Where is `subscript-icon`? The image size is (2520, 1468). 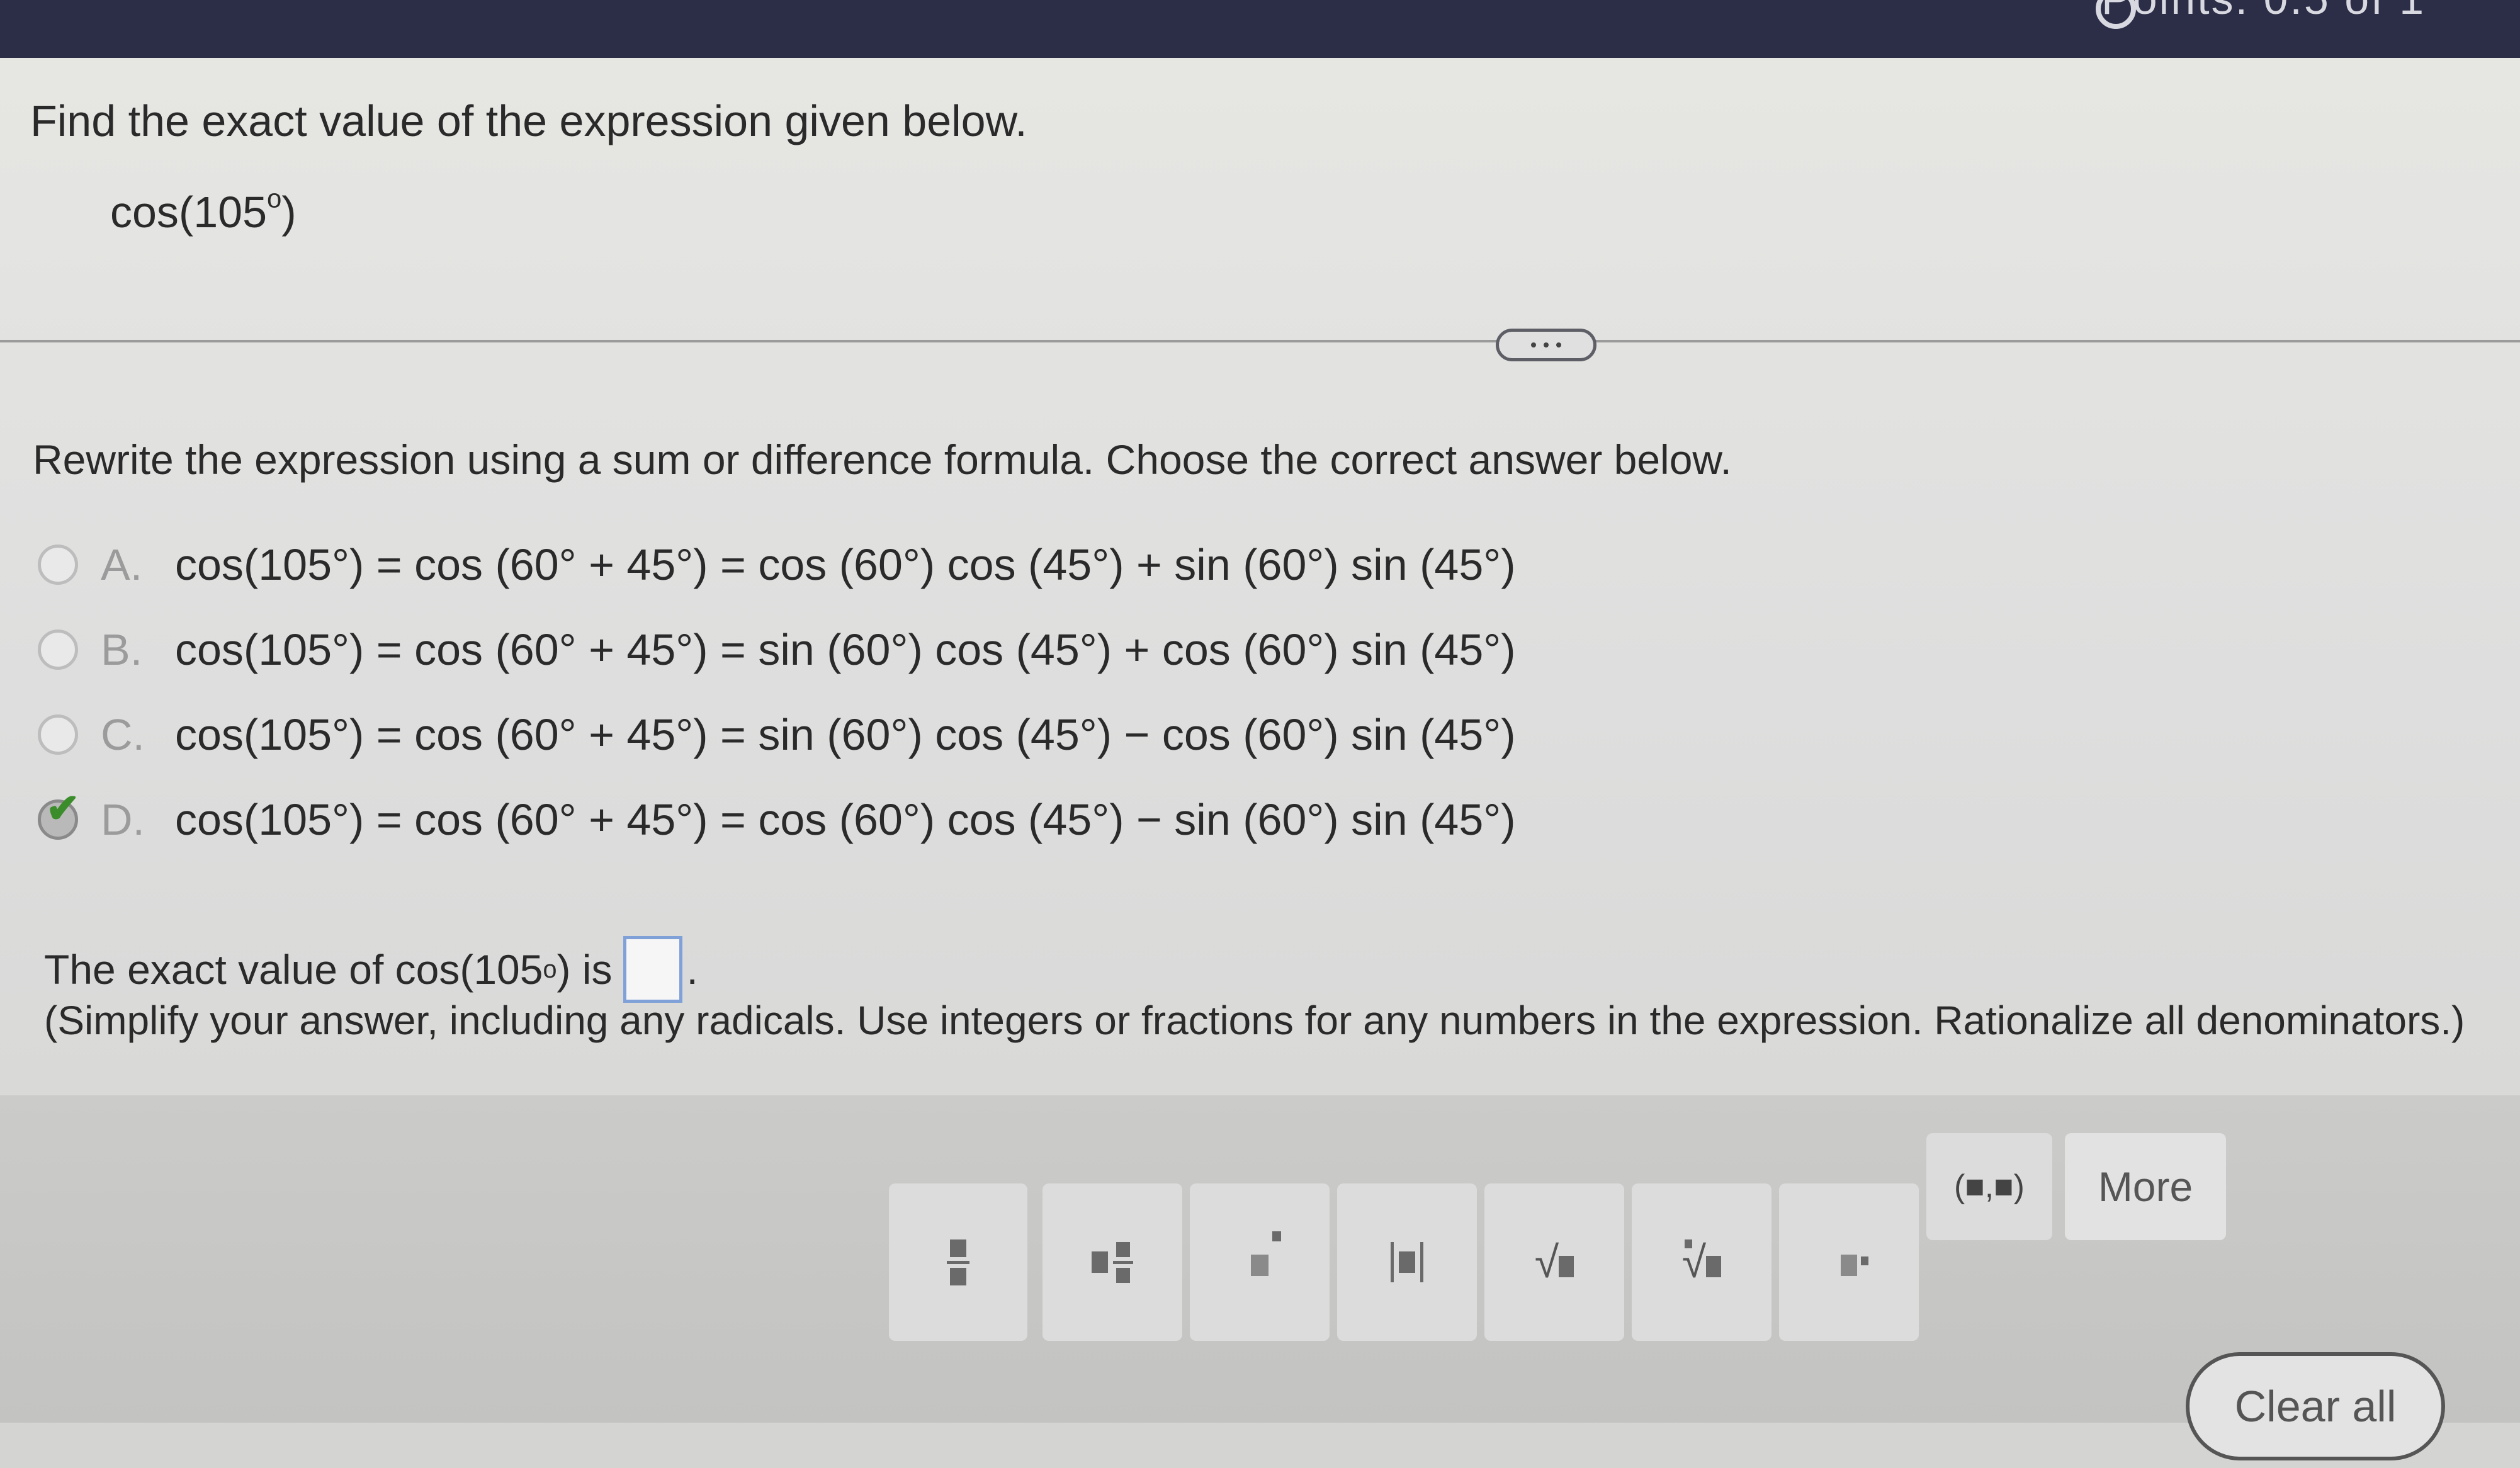
subscript-icon is located at coordinates (1849, 1262).